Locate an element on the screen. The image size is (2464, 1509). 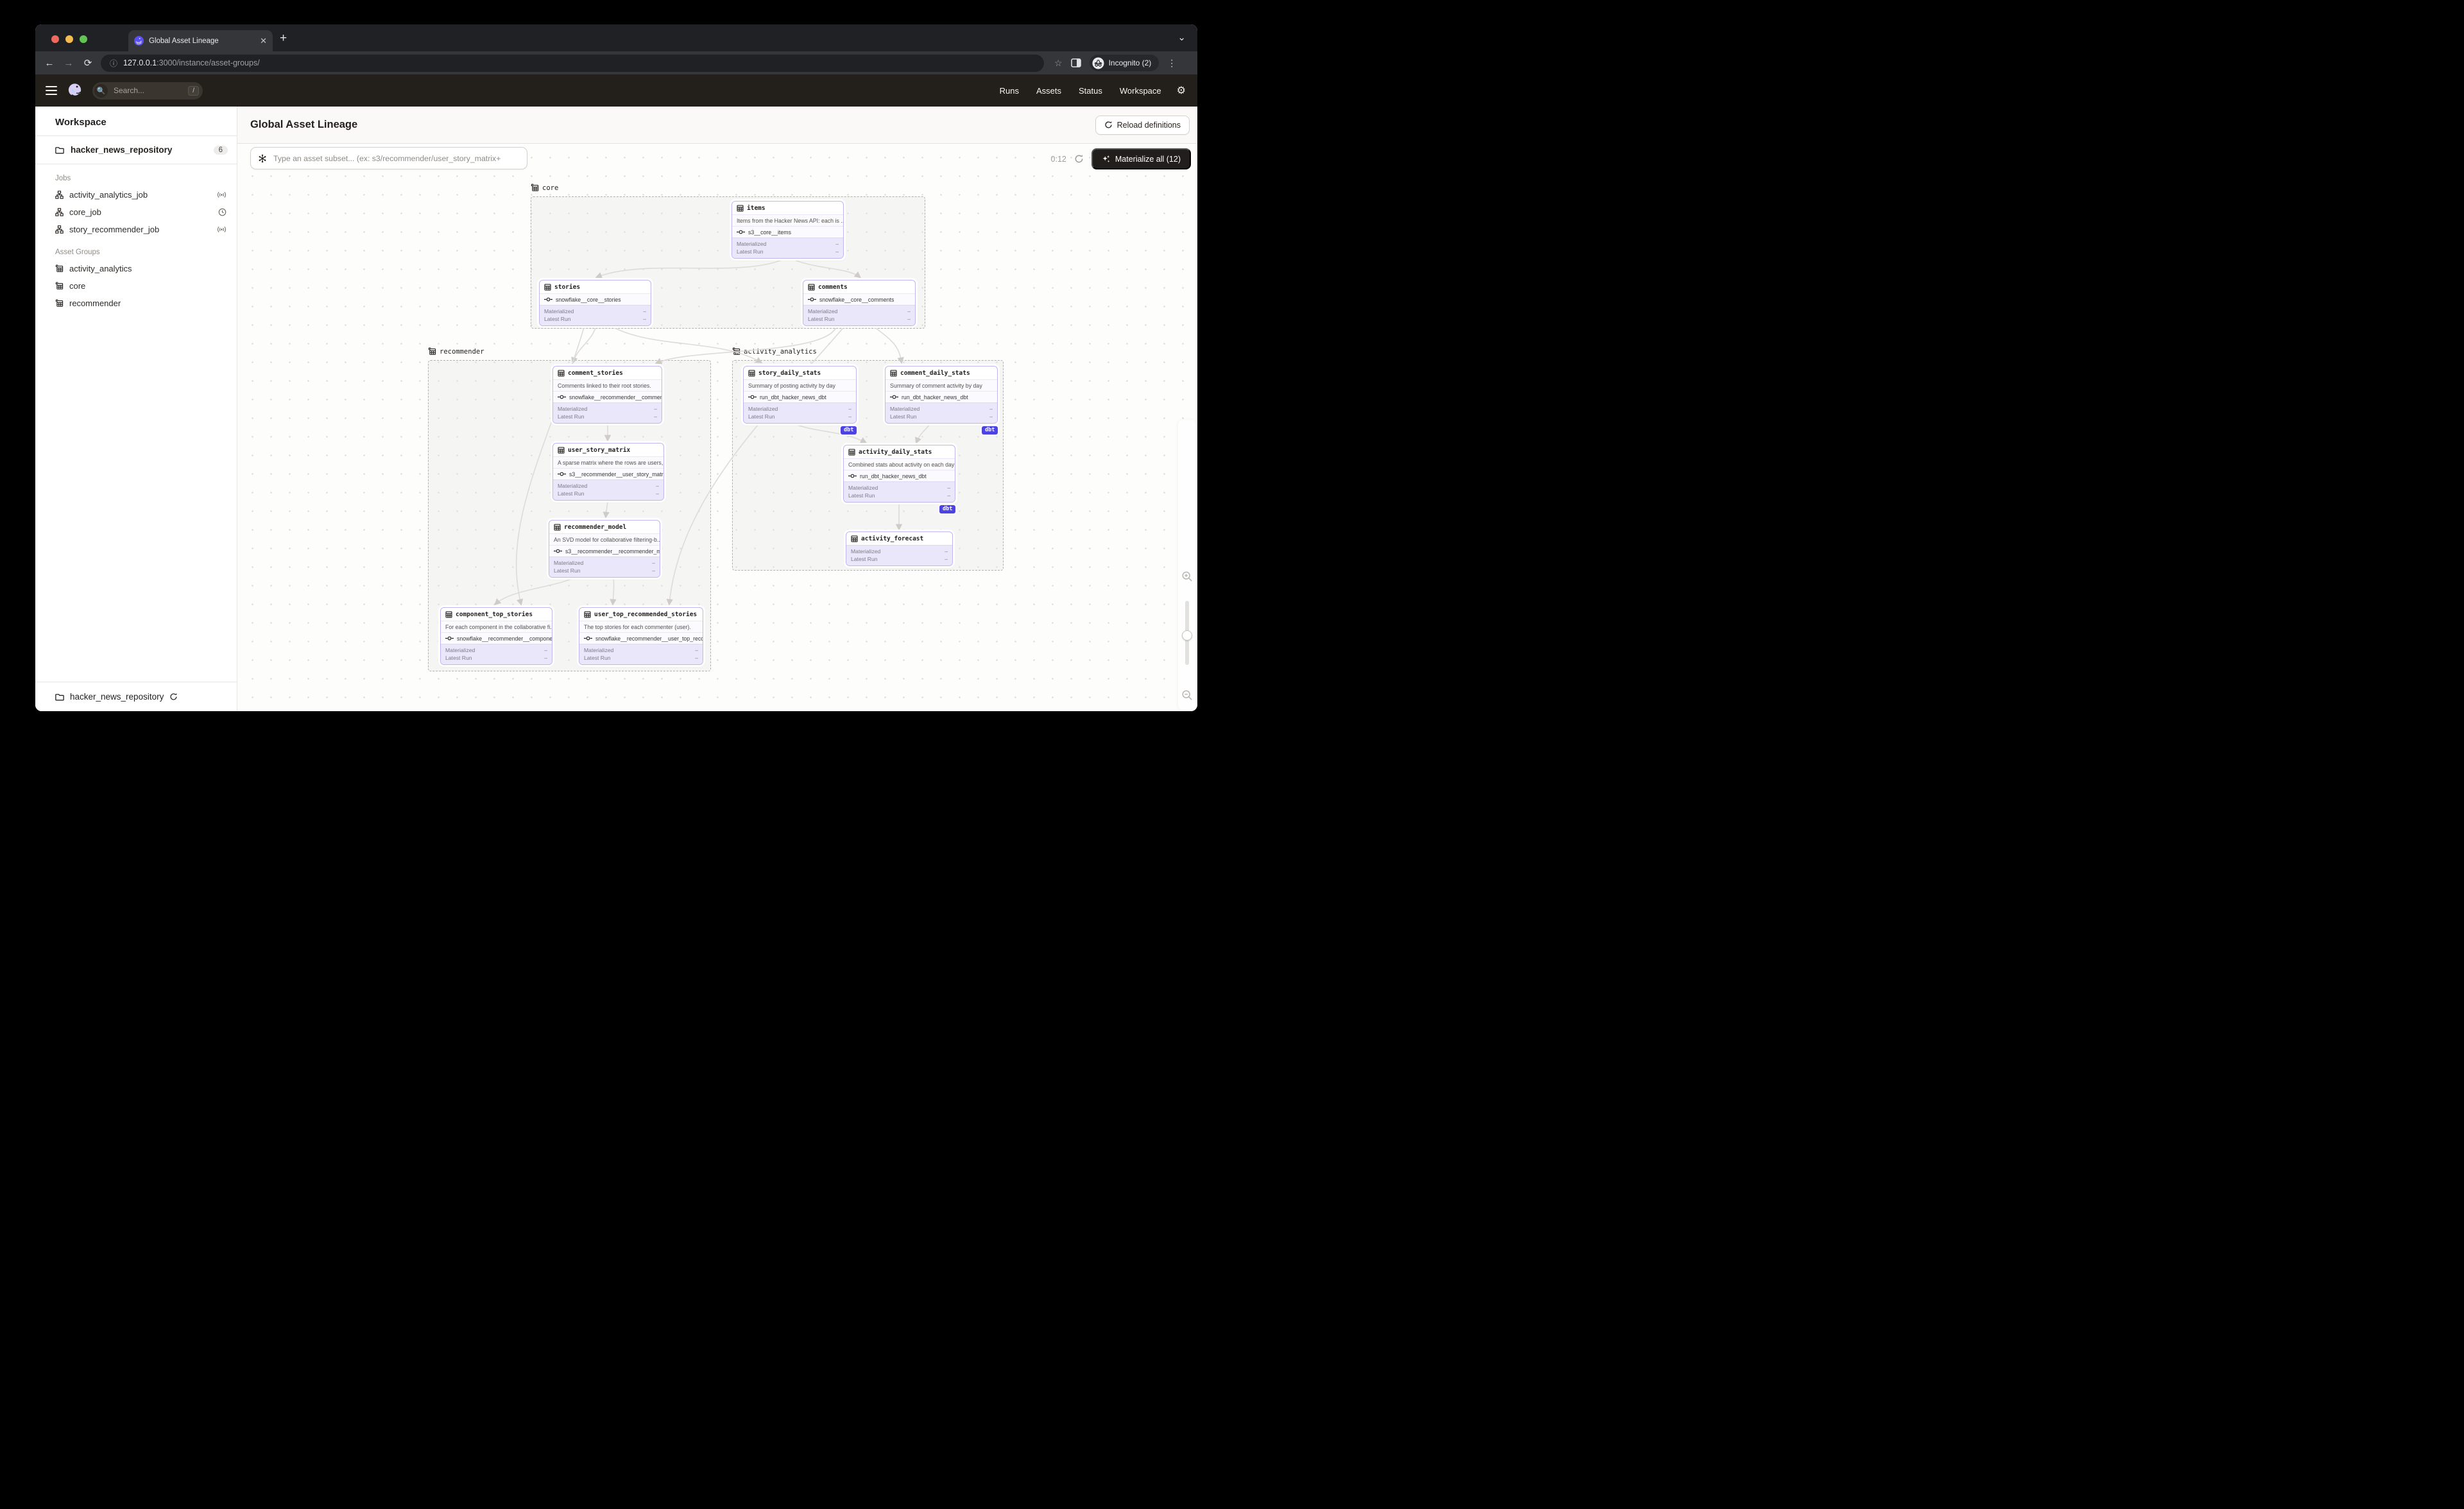
settings-gear-icon: ⚙ is located at coordinates (1182, 90).